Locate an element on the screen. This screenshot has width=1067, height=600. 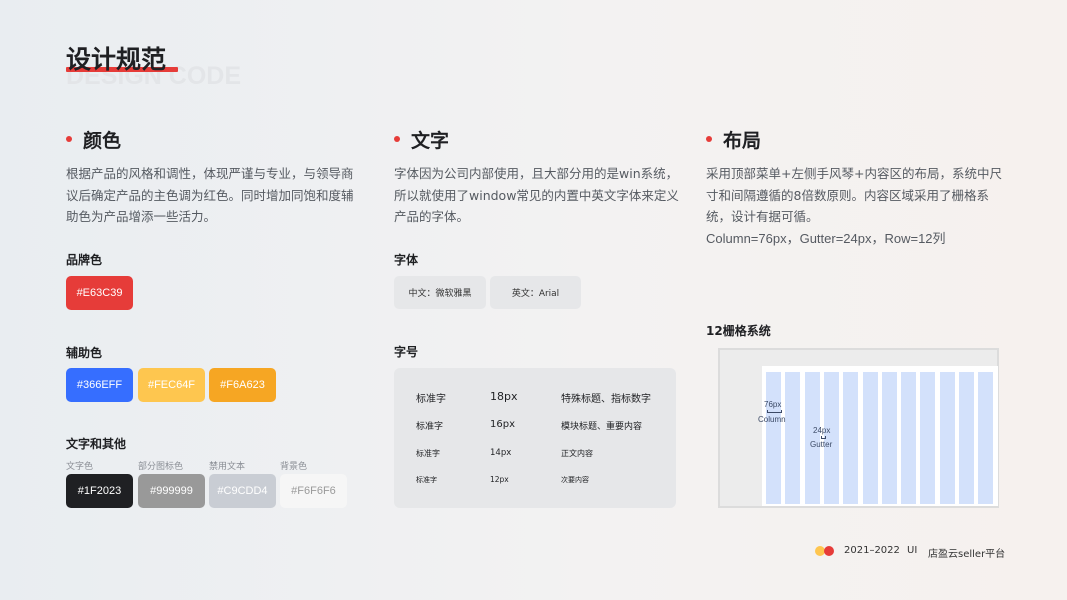
typography-title: 文字 is located at coordinates (430, 140).